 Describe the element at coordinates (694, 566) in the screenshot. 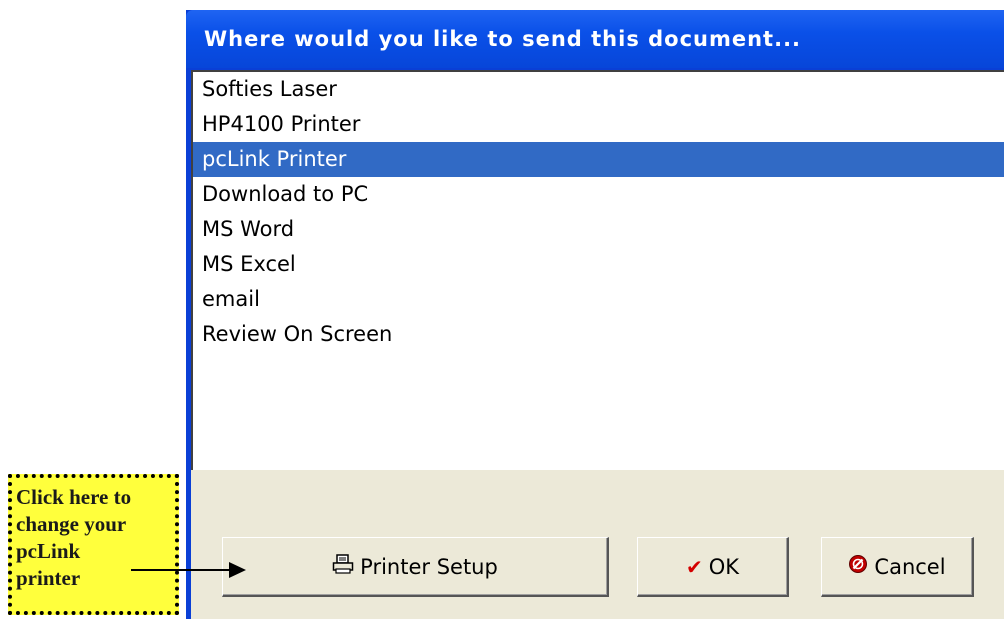

I see `checkmark-icon: ✔` at that location.